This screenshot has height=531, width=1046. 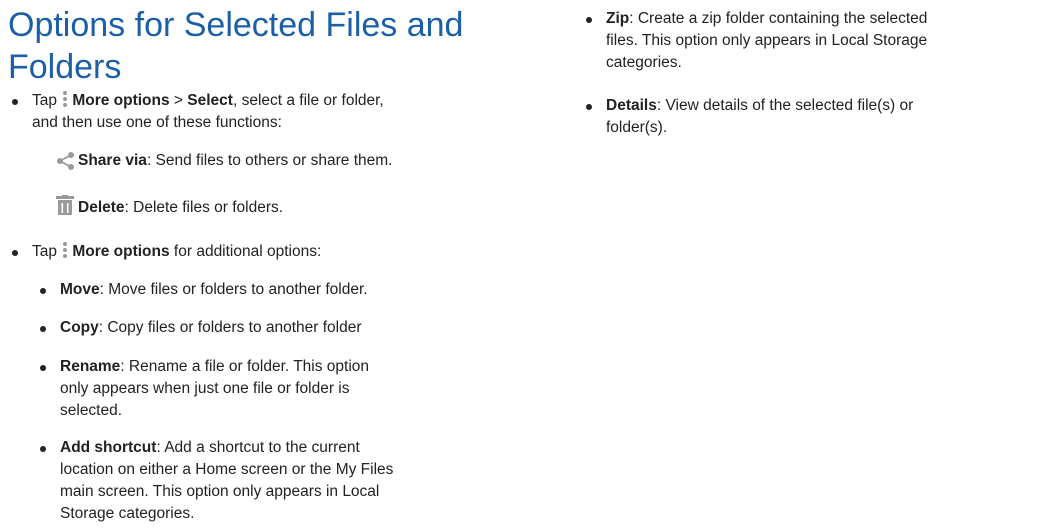 I want to click on delete-label: Delete, so click(x=101, y=207).